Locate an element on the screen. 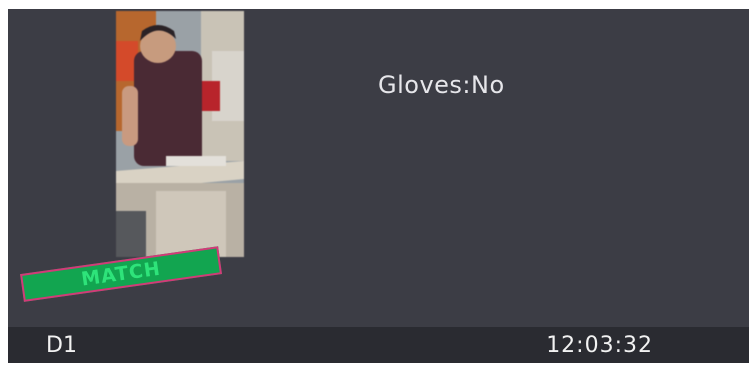 Image resolution: width=755 pixels, height=367 pixels. status-footer: D1 12:03:32 is located at coordinates (378, 345).